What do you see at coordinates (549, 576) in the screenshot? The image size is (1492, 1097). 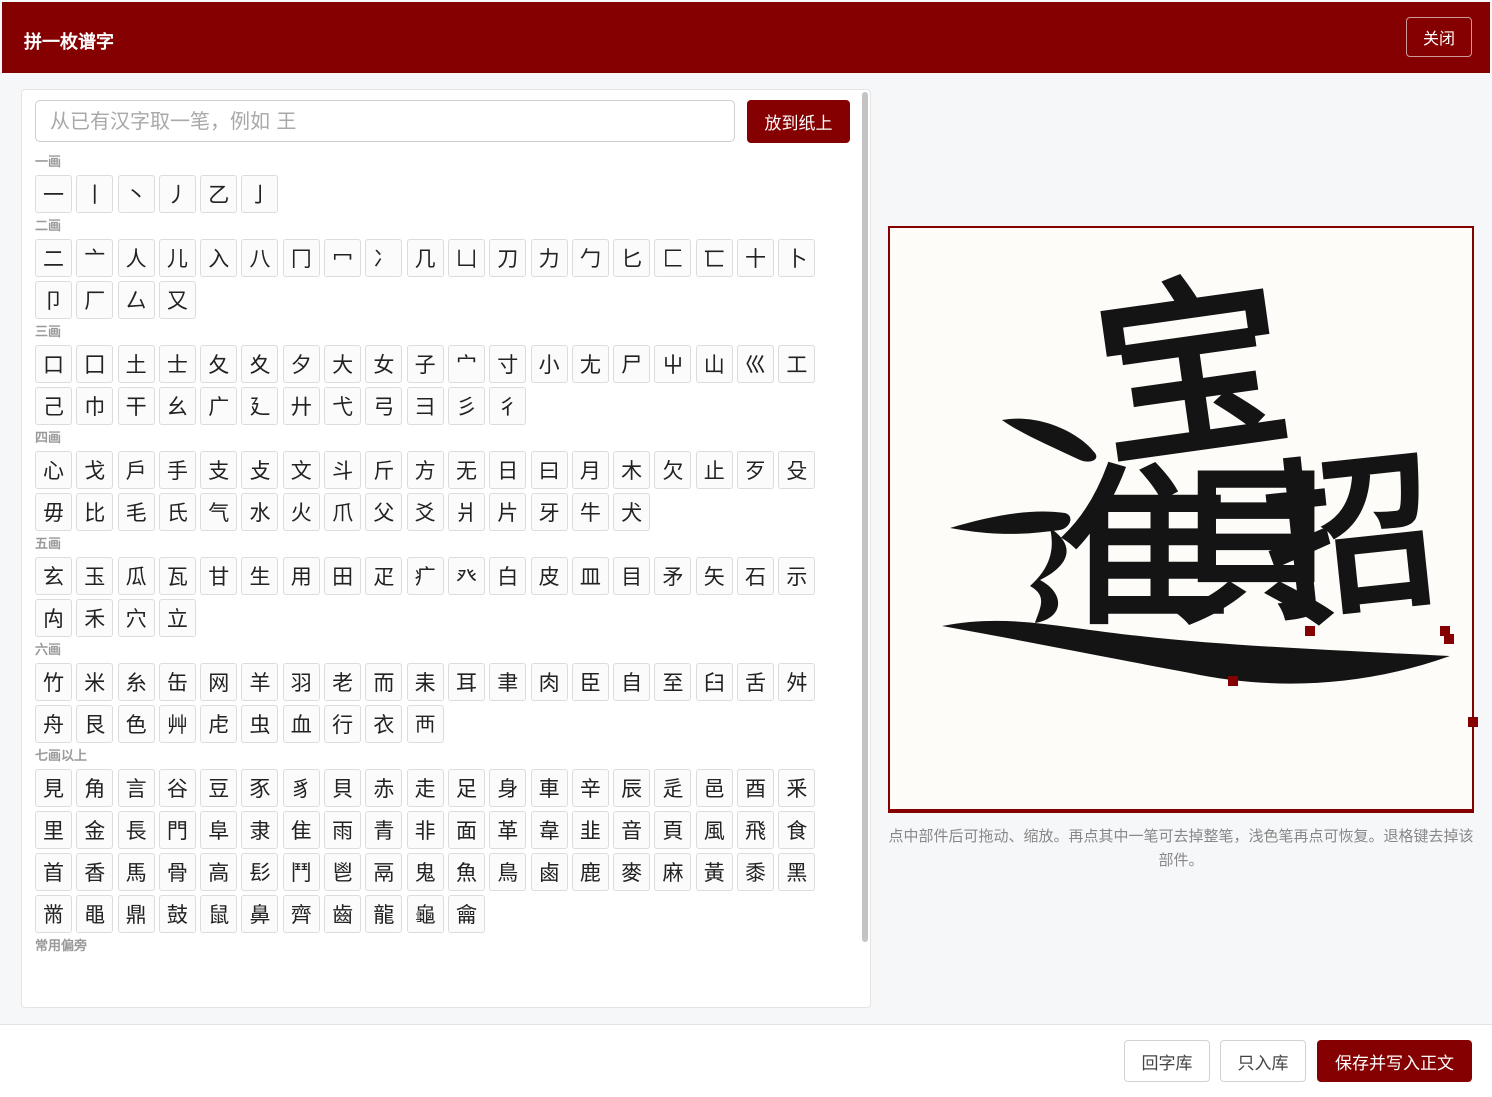 I see `radical-button: 皮` at bounding box center [549, 576].